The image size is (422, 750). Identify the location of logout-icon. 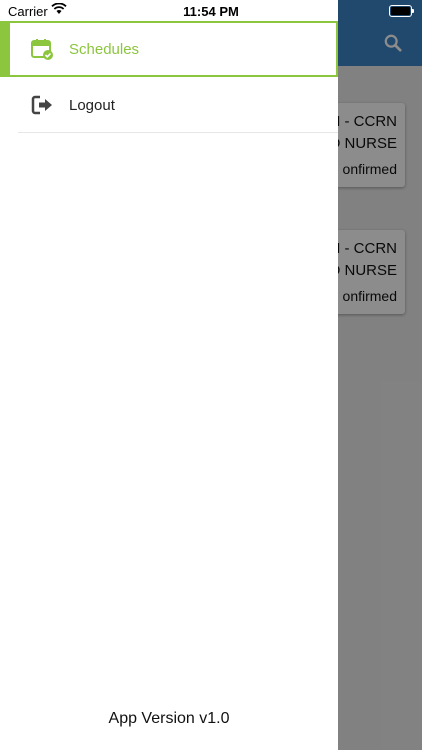
(41, 105).